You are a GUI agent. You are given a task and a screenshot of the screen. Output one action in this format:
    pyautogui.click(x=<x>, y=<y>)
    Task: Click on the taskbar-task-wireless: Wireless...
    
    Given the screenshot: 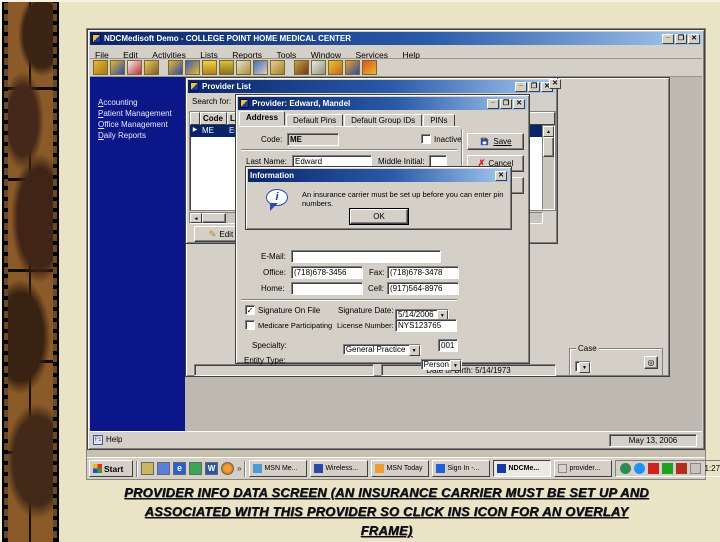 What is the action you would take?
    pyautogui.click(x=339, y=468)
    